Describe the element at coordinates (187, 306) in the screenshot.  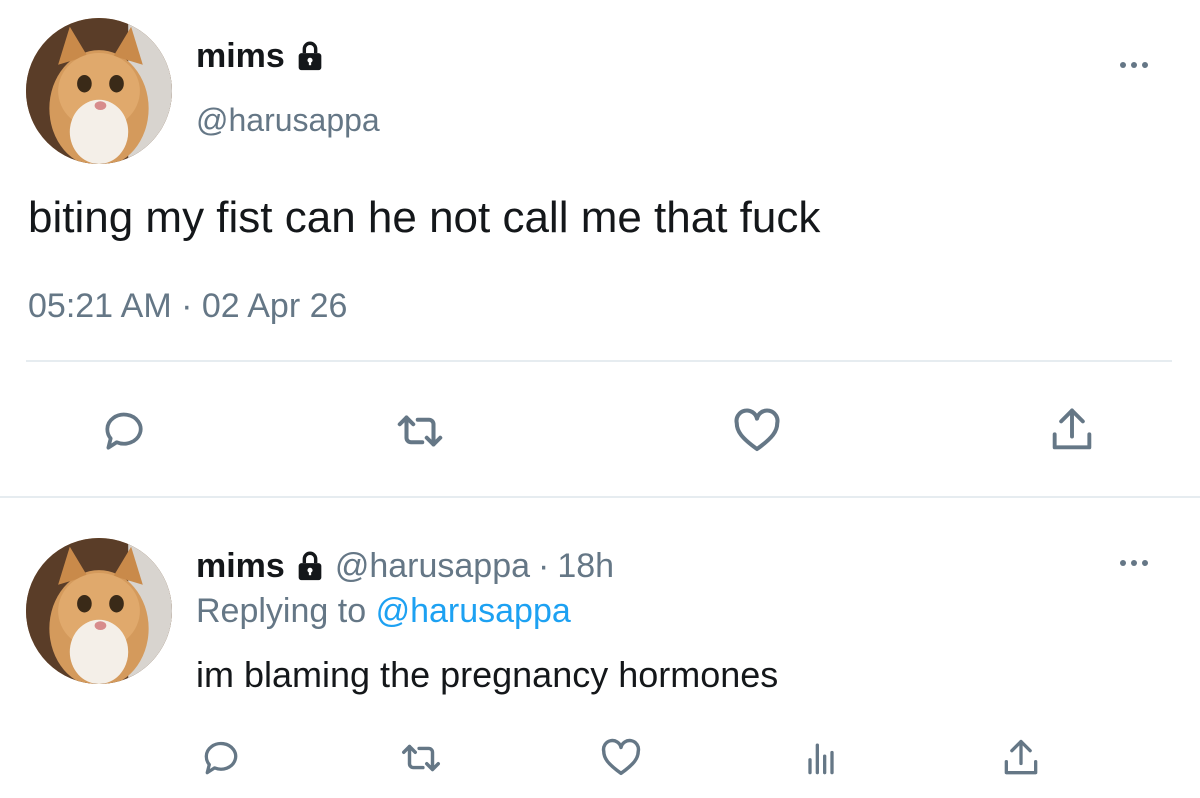
I see `timestamp: 05:21 AM · 02 Apr 26` at that location.